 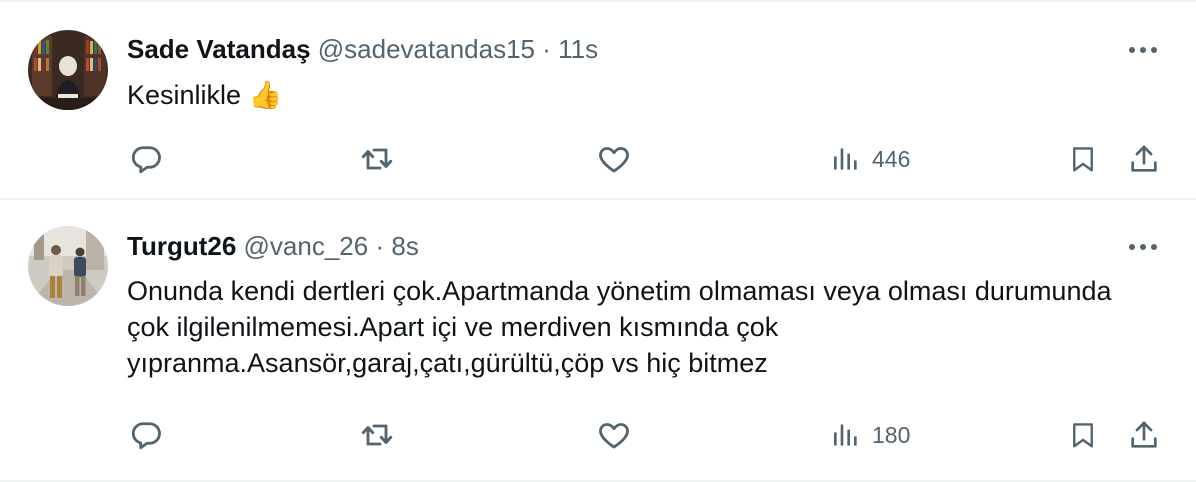 What do you see at coordinates (578, 49) in the screenshot?
I see `timestamp: 11s` at bounding box center [578, 49].